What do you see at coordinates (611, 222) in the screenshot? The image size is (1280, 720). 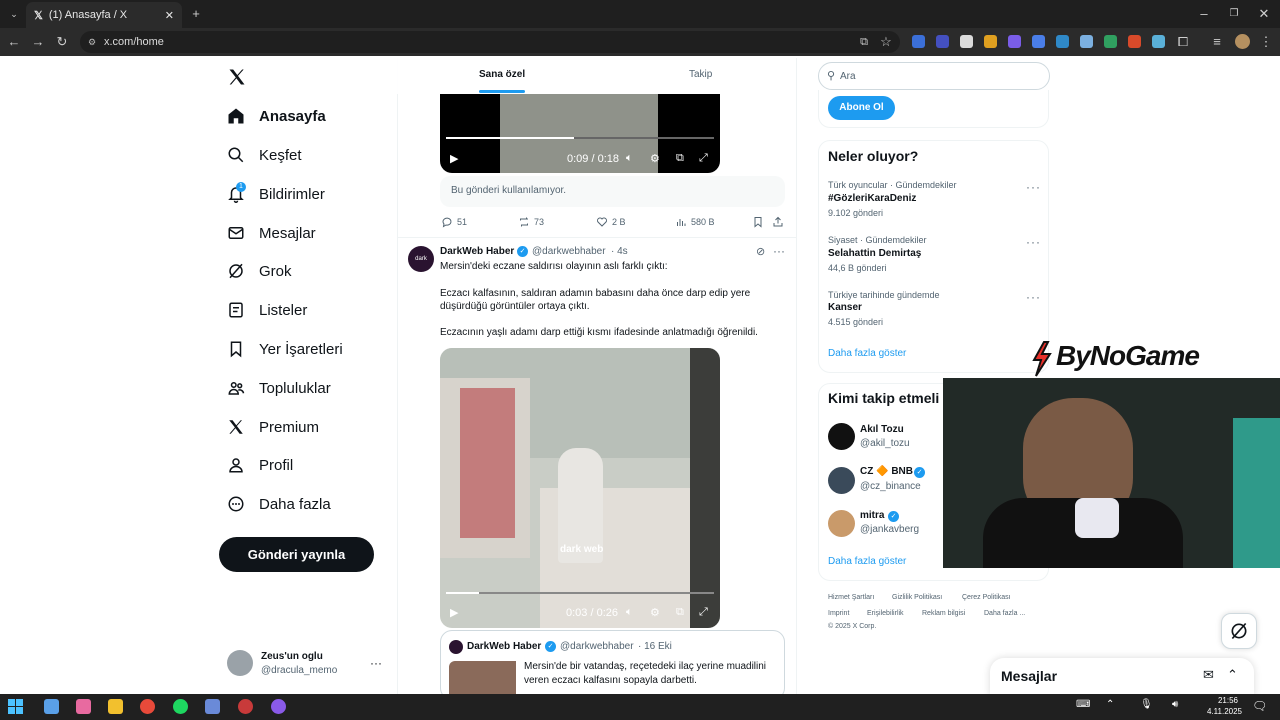 I see `like-button: 2 B` at bounding box center [611, 222].